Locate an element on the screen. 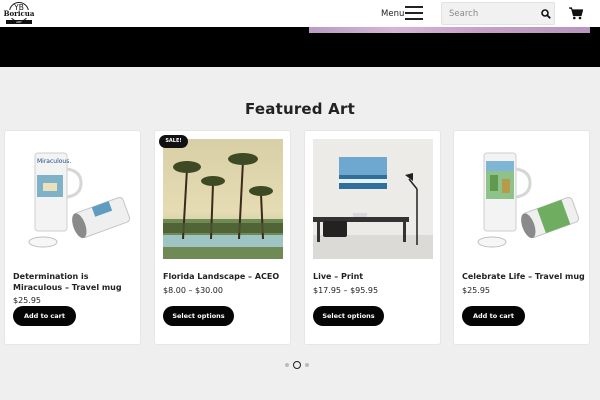  carousel-pagination is located at coordinates (299, 365).